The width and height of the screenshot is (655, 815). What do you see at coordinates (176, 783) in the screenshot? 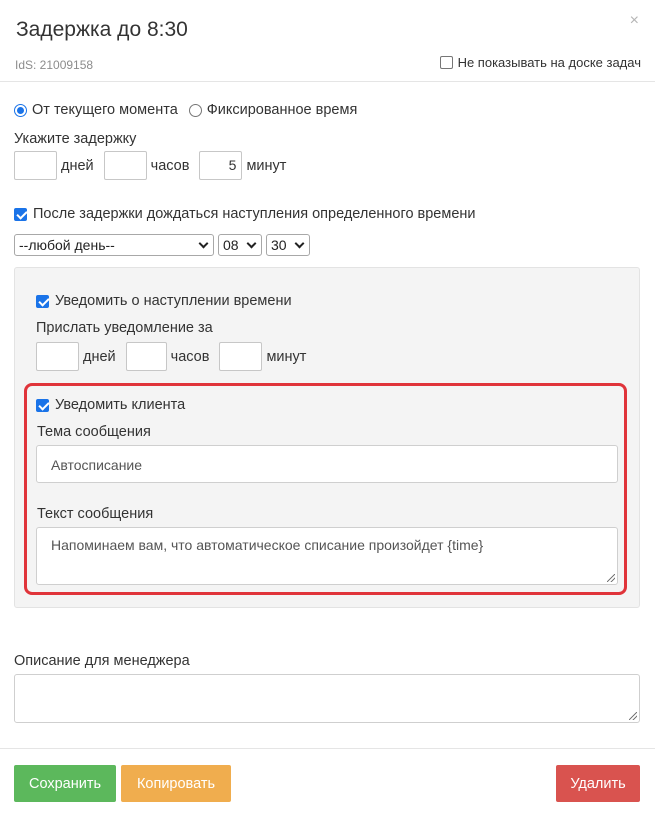
I see `copy-button: Копировать` at bounding box center [176, 783].